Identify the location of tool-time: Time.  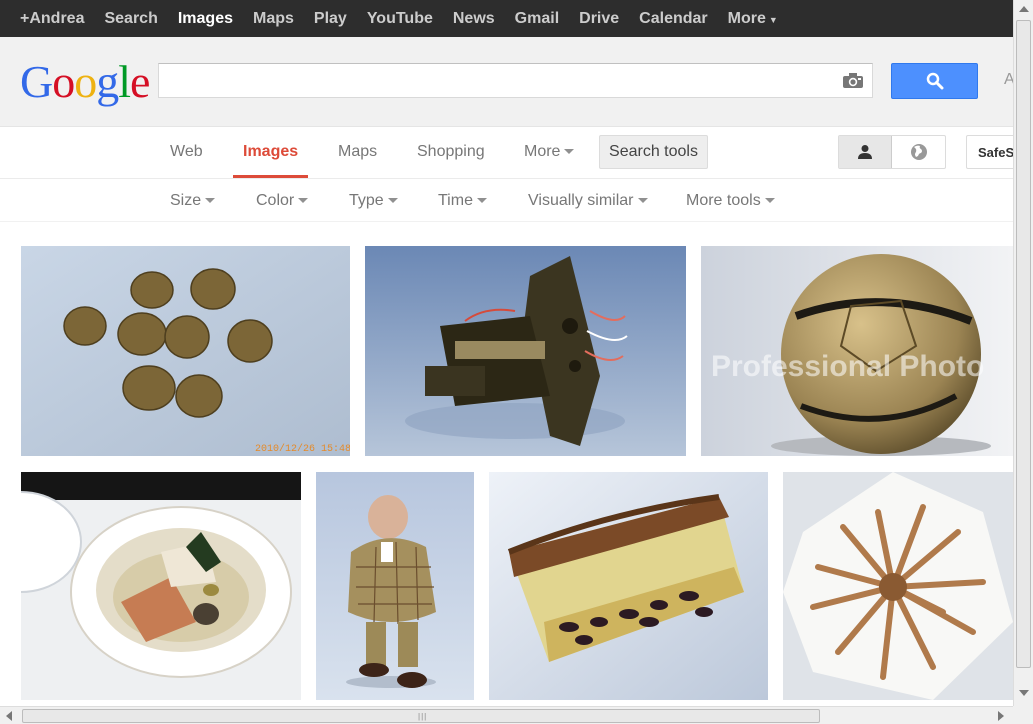
(462, 201).